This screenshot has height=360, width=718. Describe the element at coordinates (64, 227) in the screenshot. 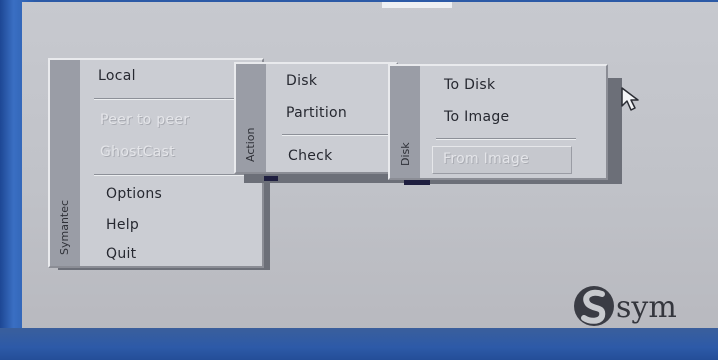

I see `main-menu-side-label: Symantec` at that location.